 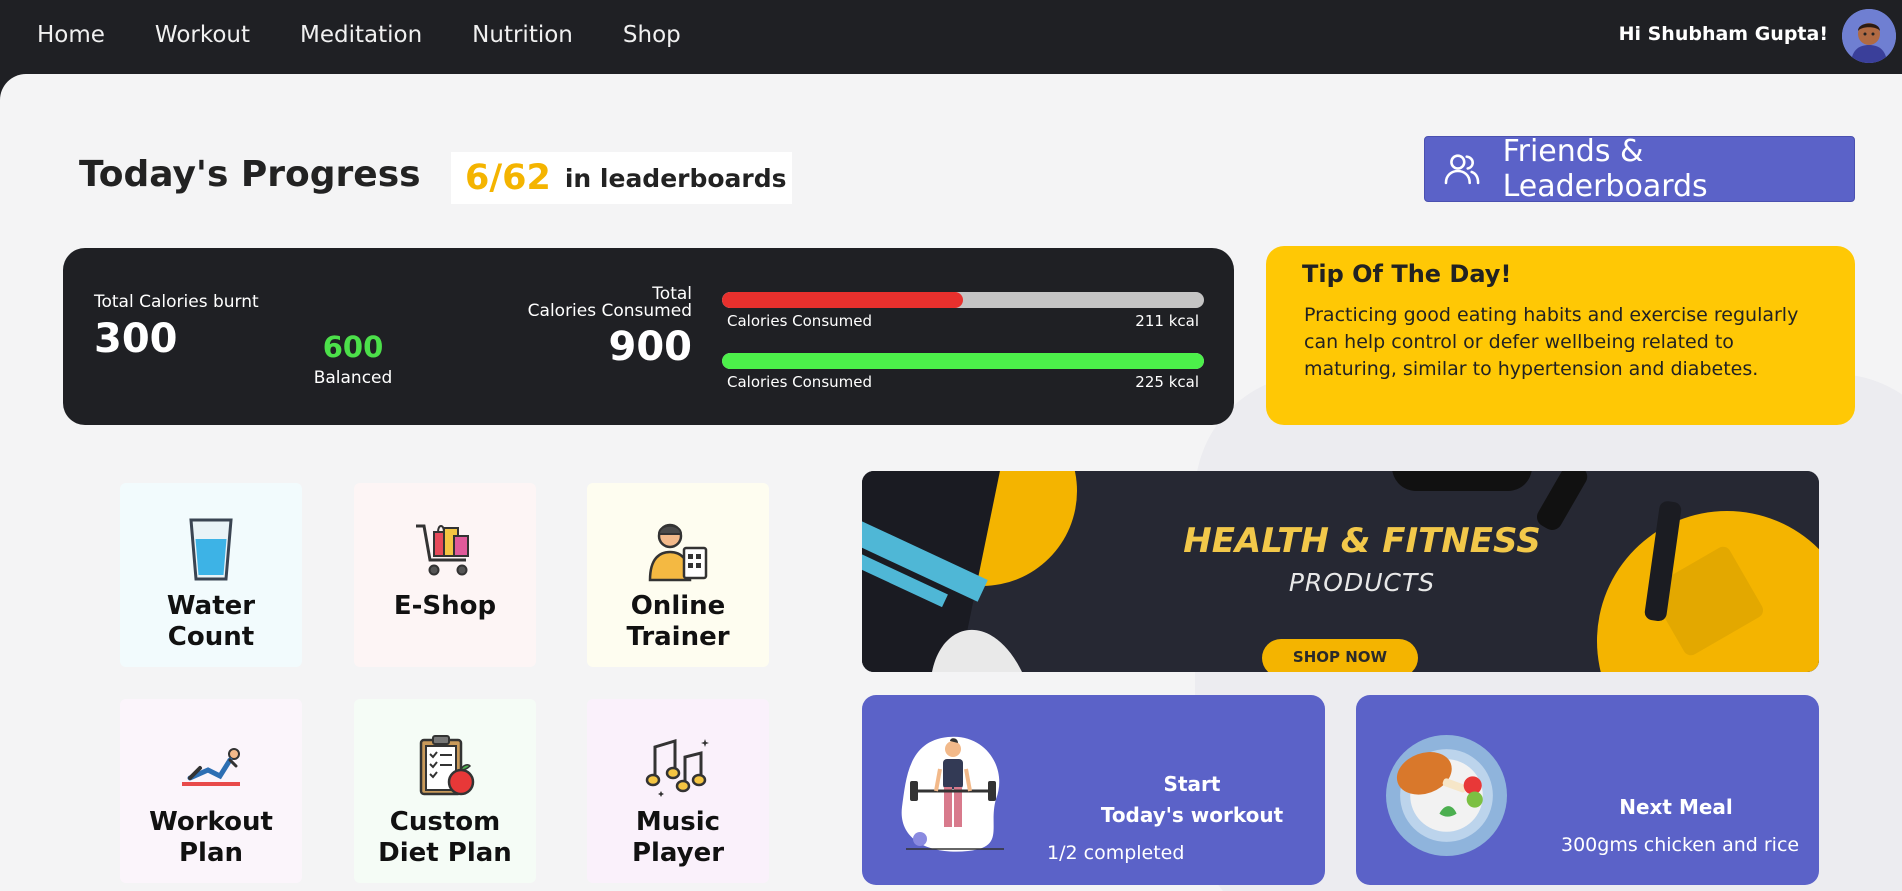 I want to click on calories-consumed-value: 900, so click(x=650, y=347).